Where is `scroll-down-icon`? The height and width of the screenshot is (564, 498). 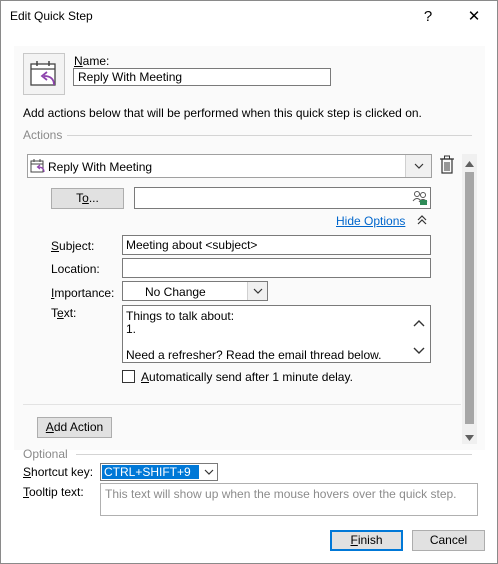 scroll-down-icon is located at coordinates (469, 437).